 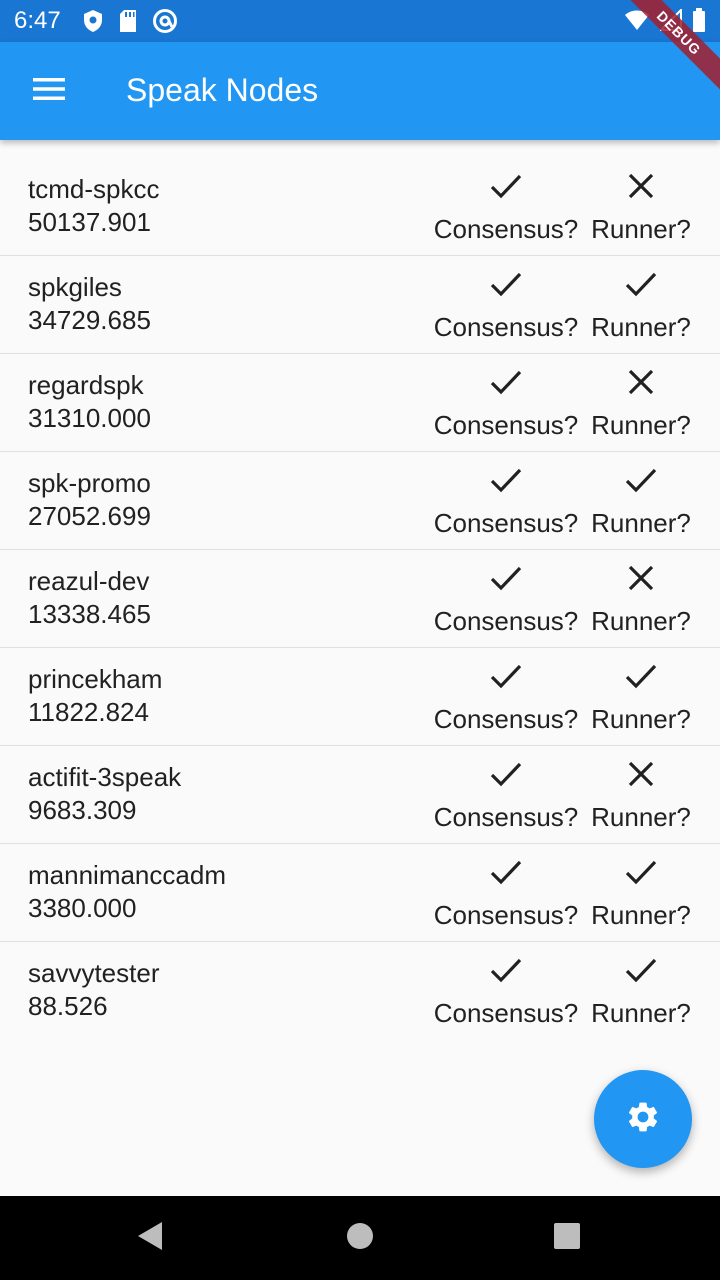 I want to click on recents-button, so click(x=567, y=1238).